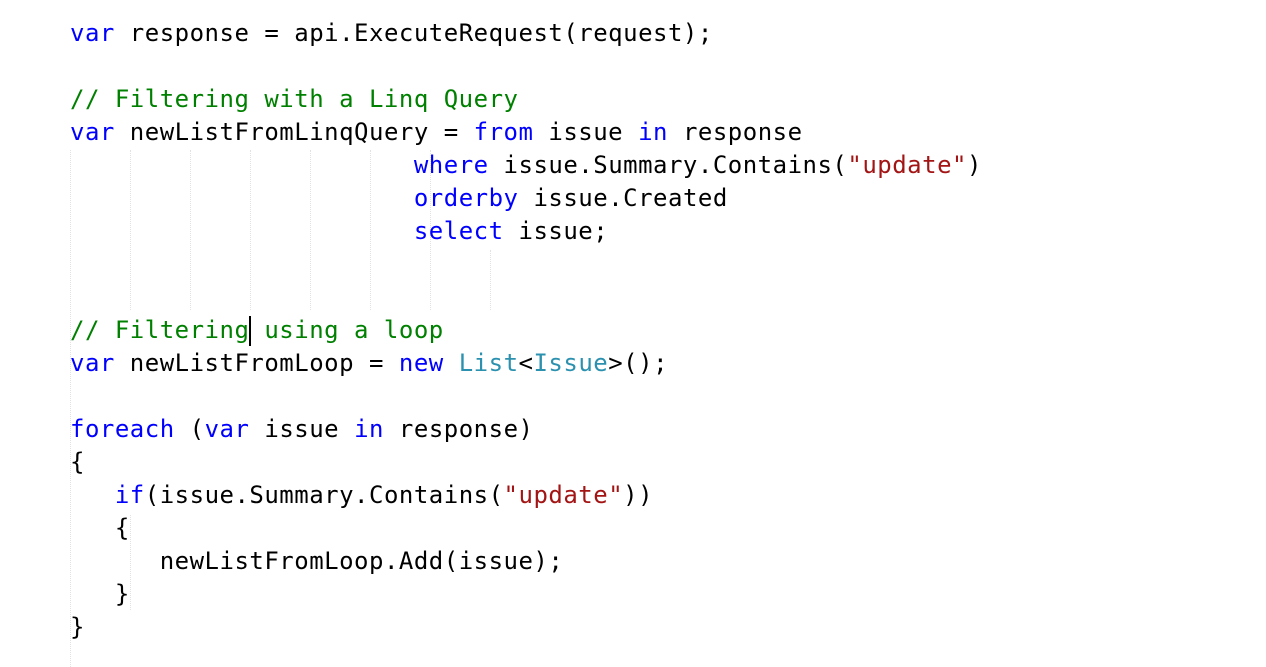 This screenshot has width=1266, height=667. I want to click on indent-guide, so click(490, 280).